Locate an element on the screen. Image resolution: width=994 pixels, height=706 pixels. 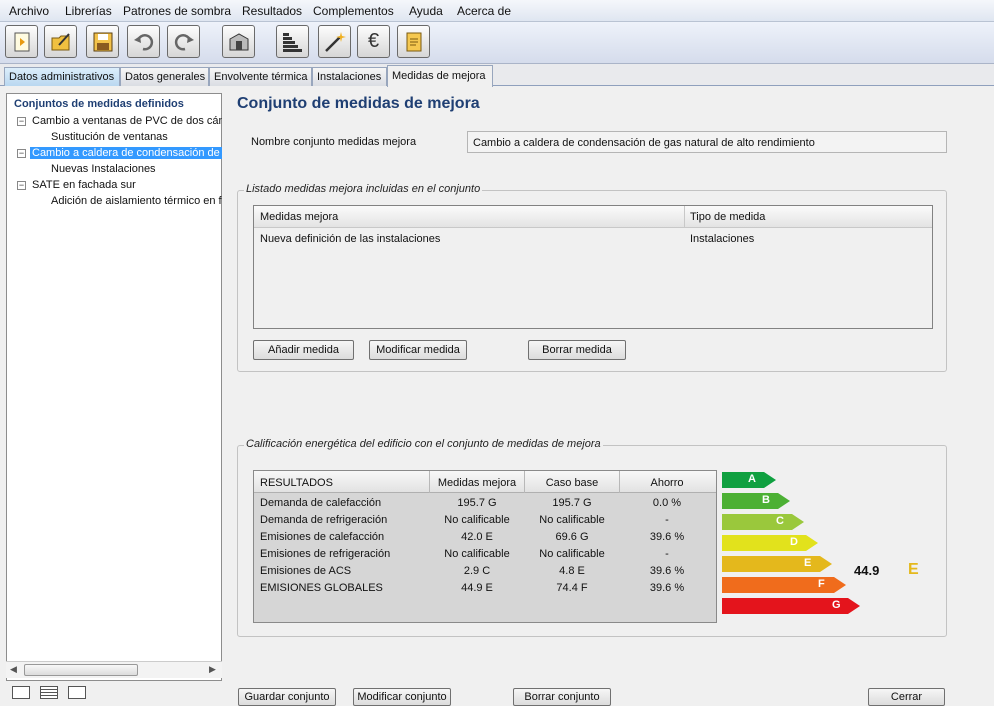
measure-name: Nueva definición de las instalaciones is located at coordinates (350, 239).